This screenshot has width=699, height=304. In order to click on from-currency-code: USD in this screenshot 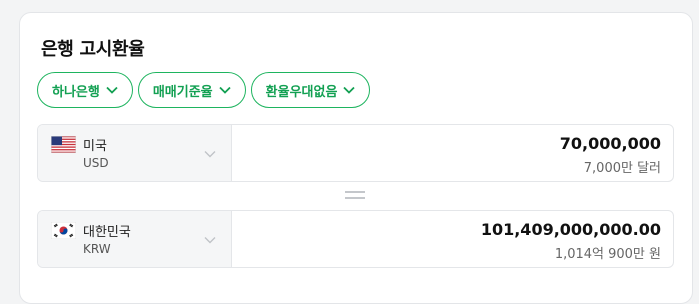, I will do `click(96, 163)`.